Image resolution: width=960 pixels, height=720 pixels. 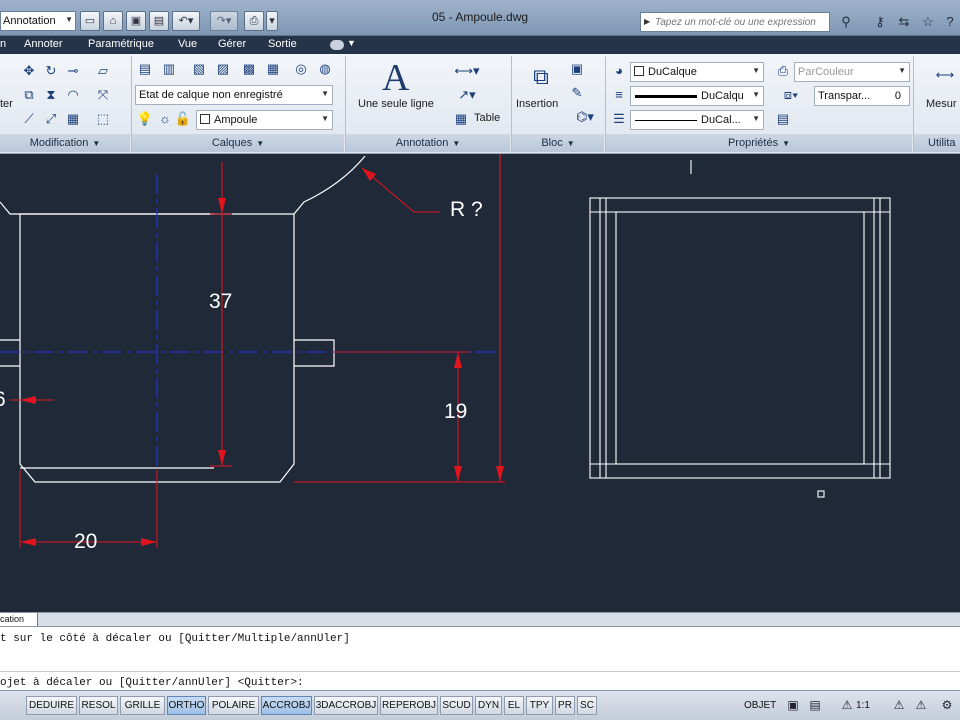 I want to click on layer-isolate-icon: ▩, so click(x=249, y=69).